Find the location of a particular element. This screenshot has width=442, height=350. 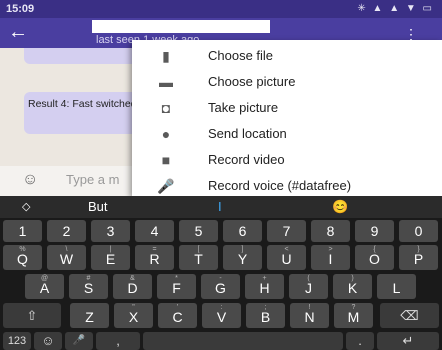

menu-item-send-location: ● Send location is located at coordinates (287, 134).